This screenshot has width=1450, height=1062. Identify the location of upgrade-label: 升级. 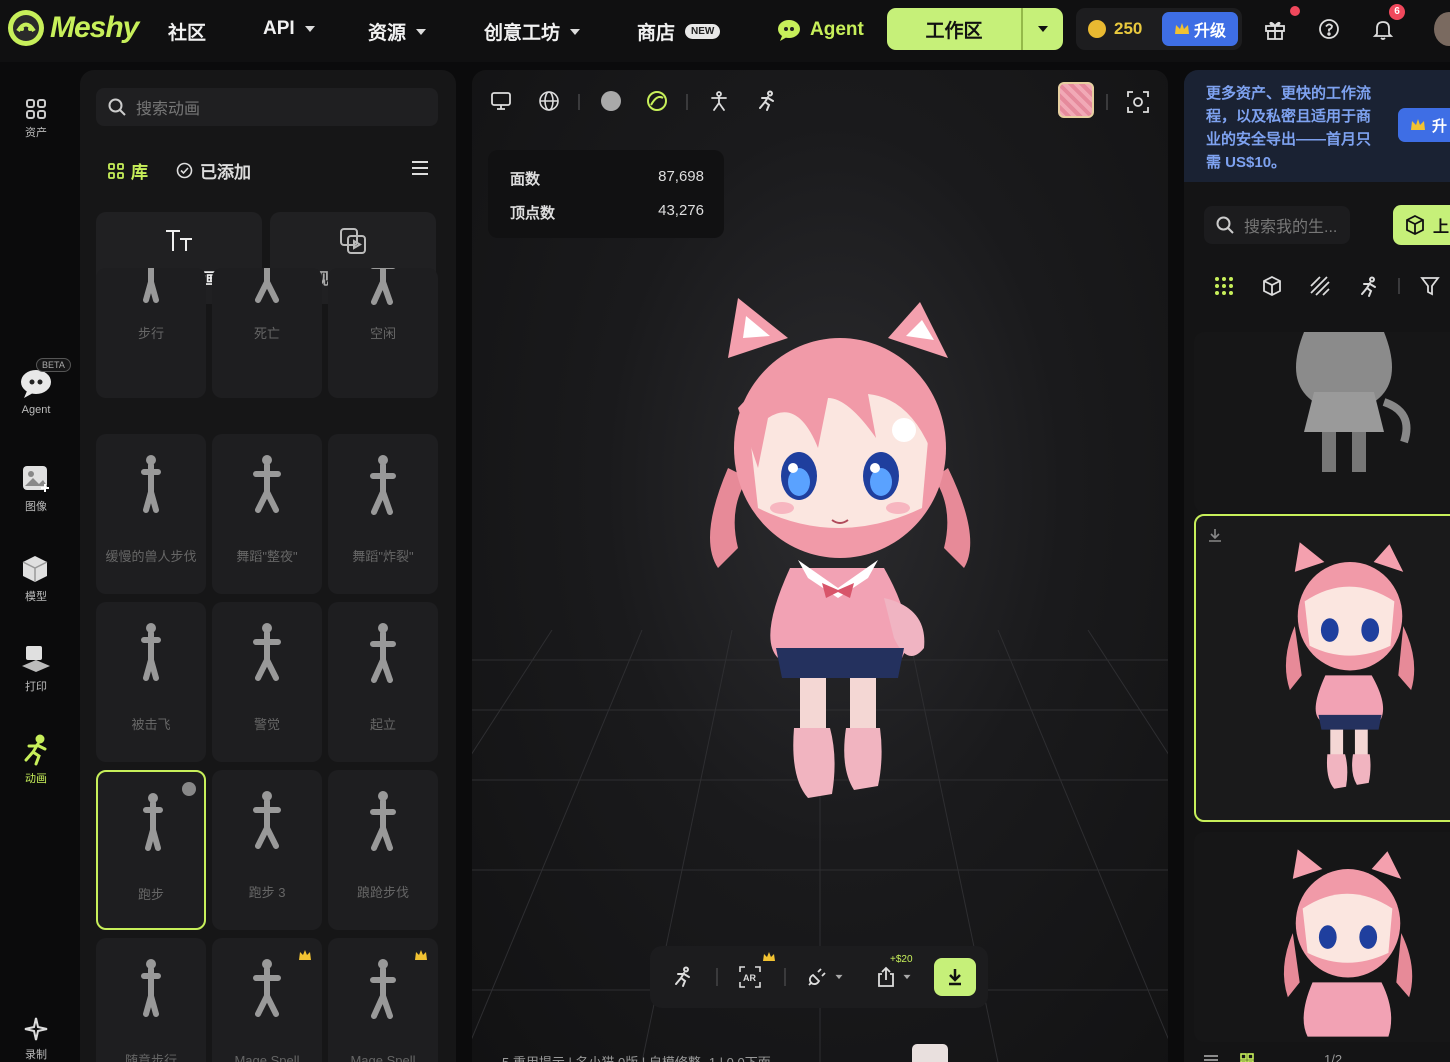
(1209, 31).